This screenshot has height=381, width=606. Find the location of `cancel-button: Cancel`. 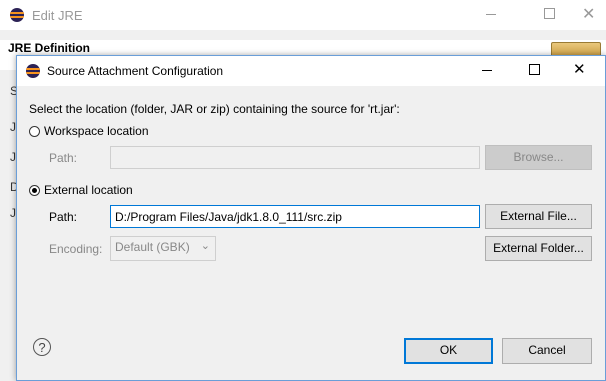

cancel-button: Cancel is located at coordinates (547, 351).